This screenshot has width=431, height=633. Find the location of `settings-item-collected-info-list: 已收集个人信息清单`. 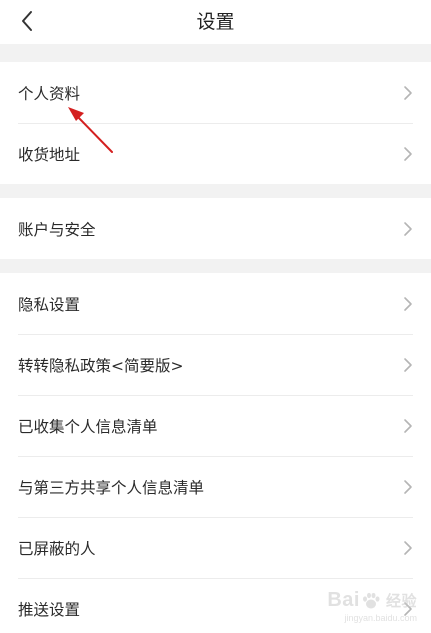

settings-item-collected-info-list: 已收集个人信息清单 is located at coordinates (215, 425).